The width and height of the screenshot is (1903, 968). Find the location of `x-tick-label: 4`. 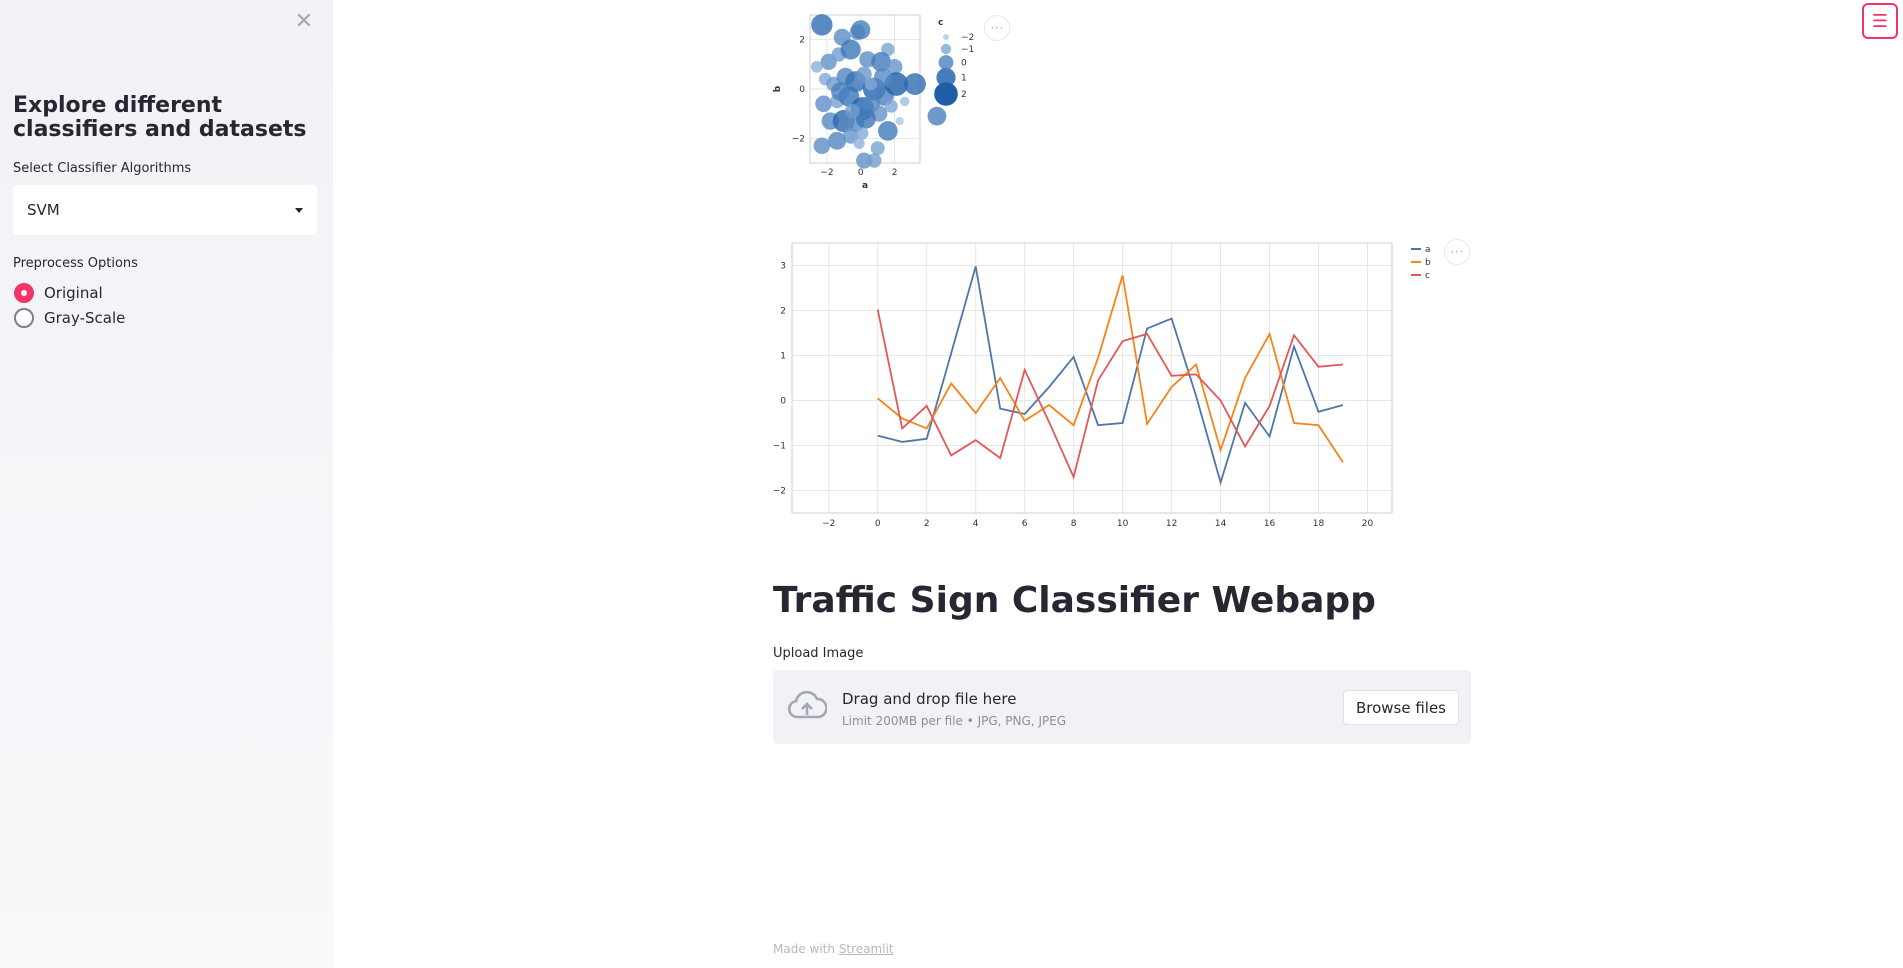

x-tick-label: 4 is located at coordinates (976, 524).